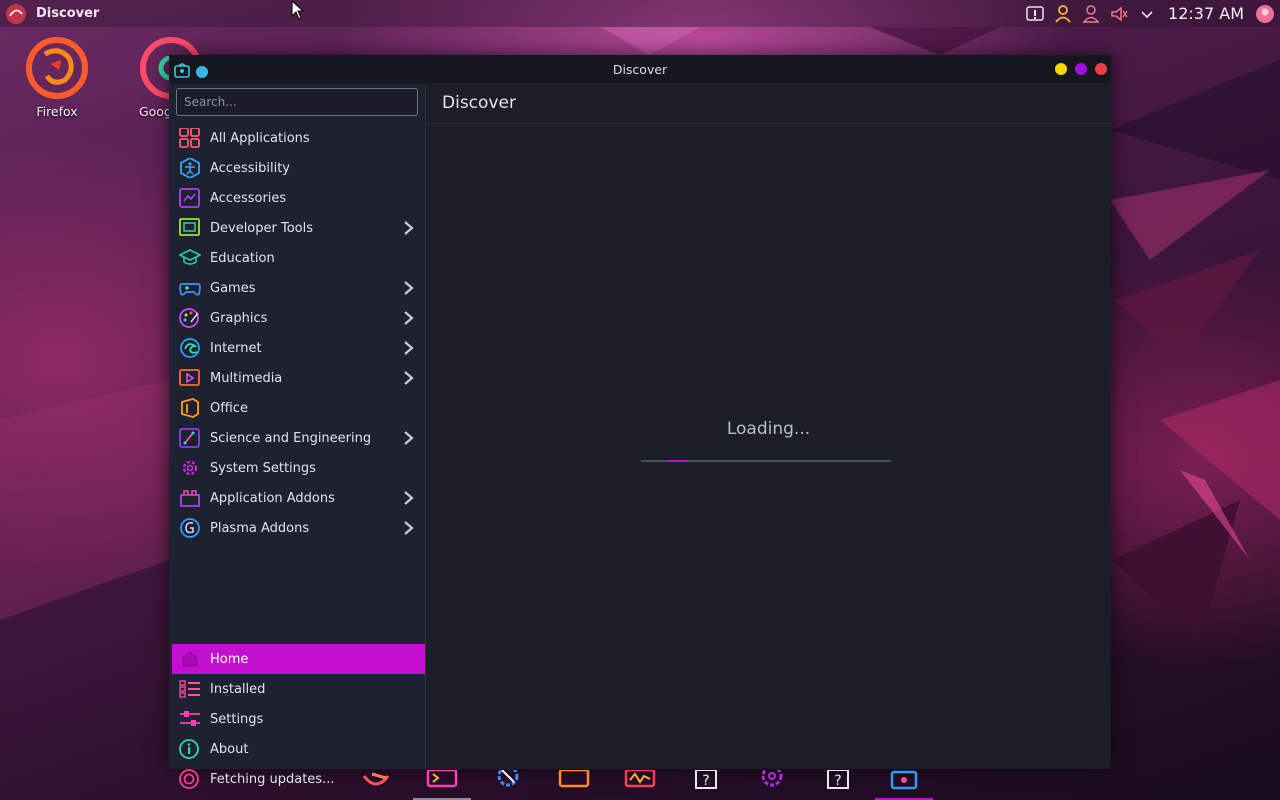  What do you see at coordinates (190, 378) in the screenshot?
I see `multimedia-icon` at bounding box center [190, 378].